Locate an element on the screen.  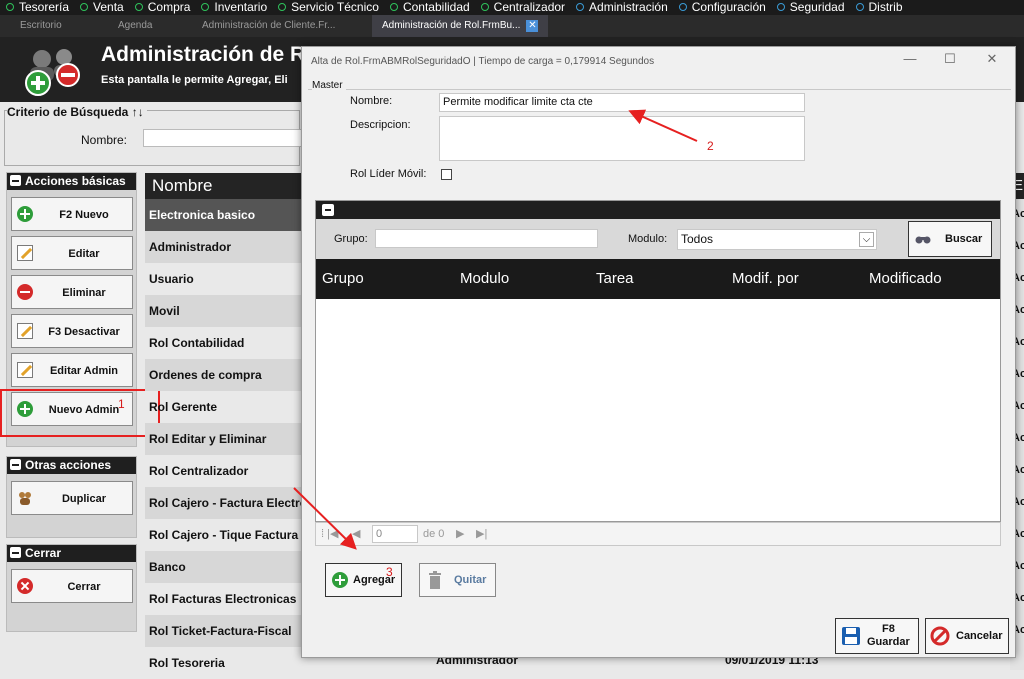
annotation-3: 3 is located at coordinates (389, 572).